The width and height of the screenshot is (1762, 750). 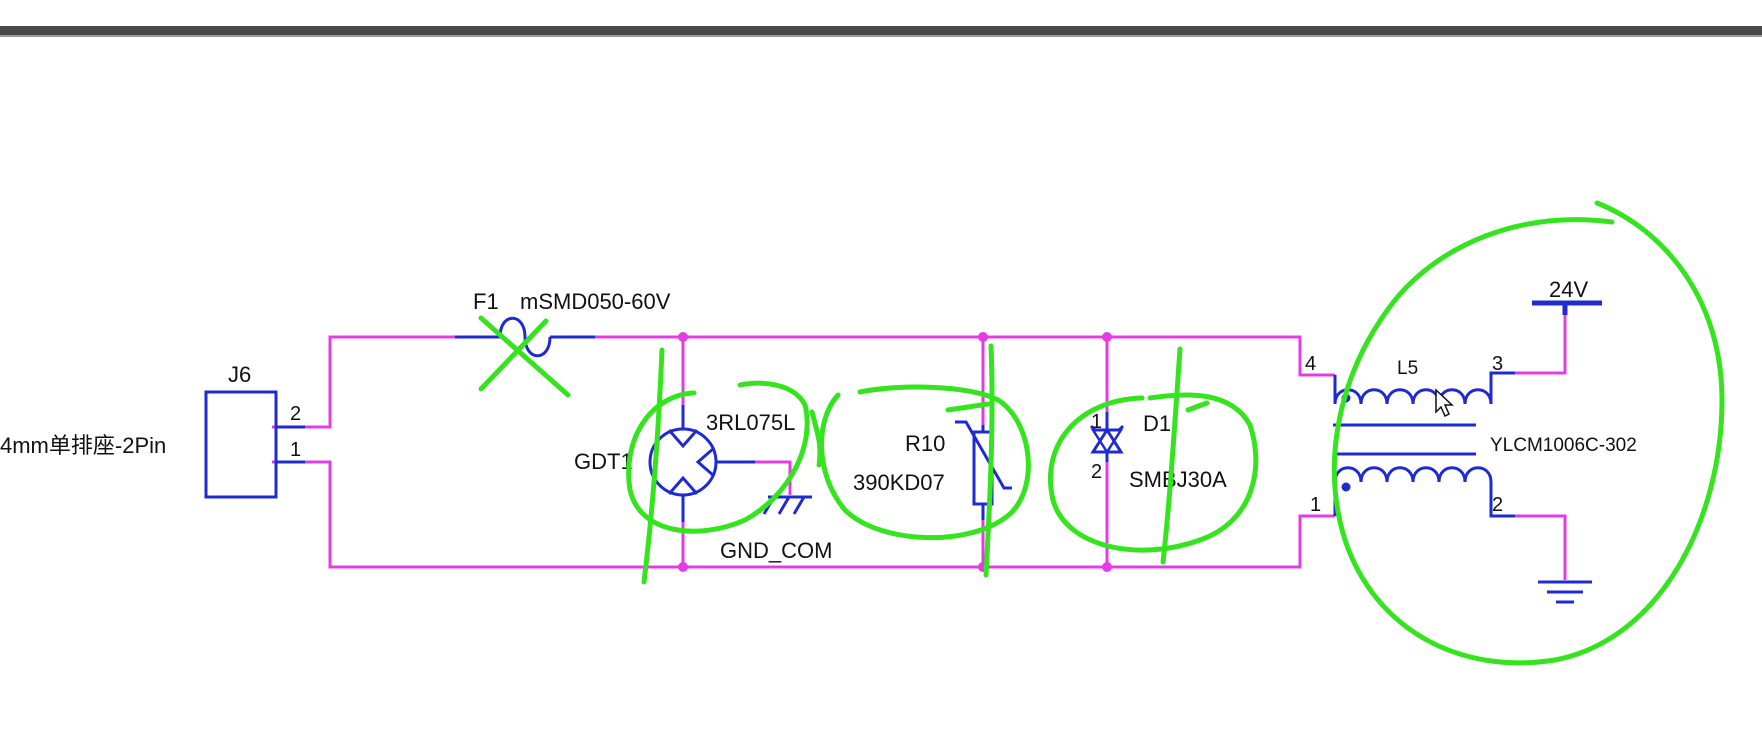 What do you see at coordinates (1096, 422) in the screenshot?
I see `tvs-pin1-label: 1` at bounding box center [1096, 422].